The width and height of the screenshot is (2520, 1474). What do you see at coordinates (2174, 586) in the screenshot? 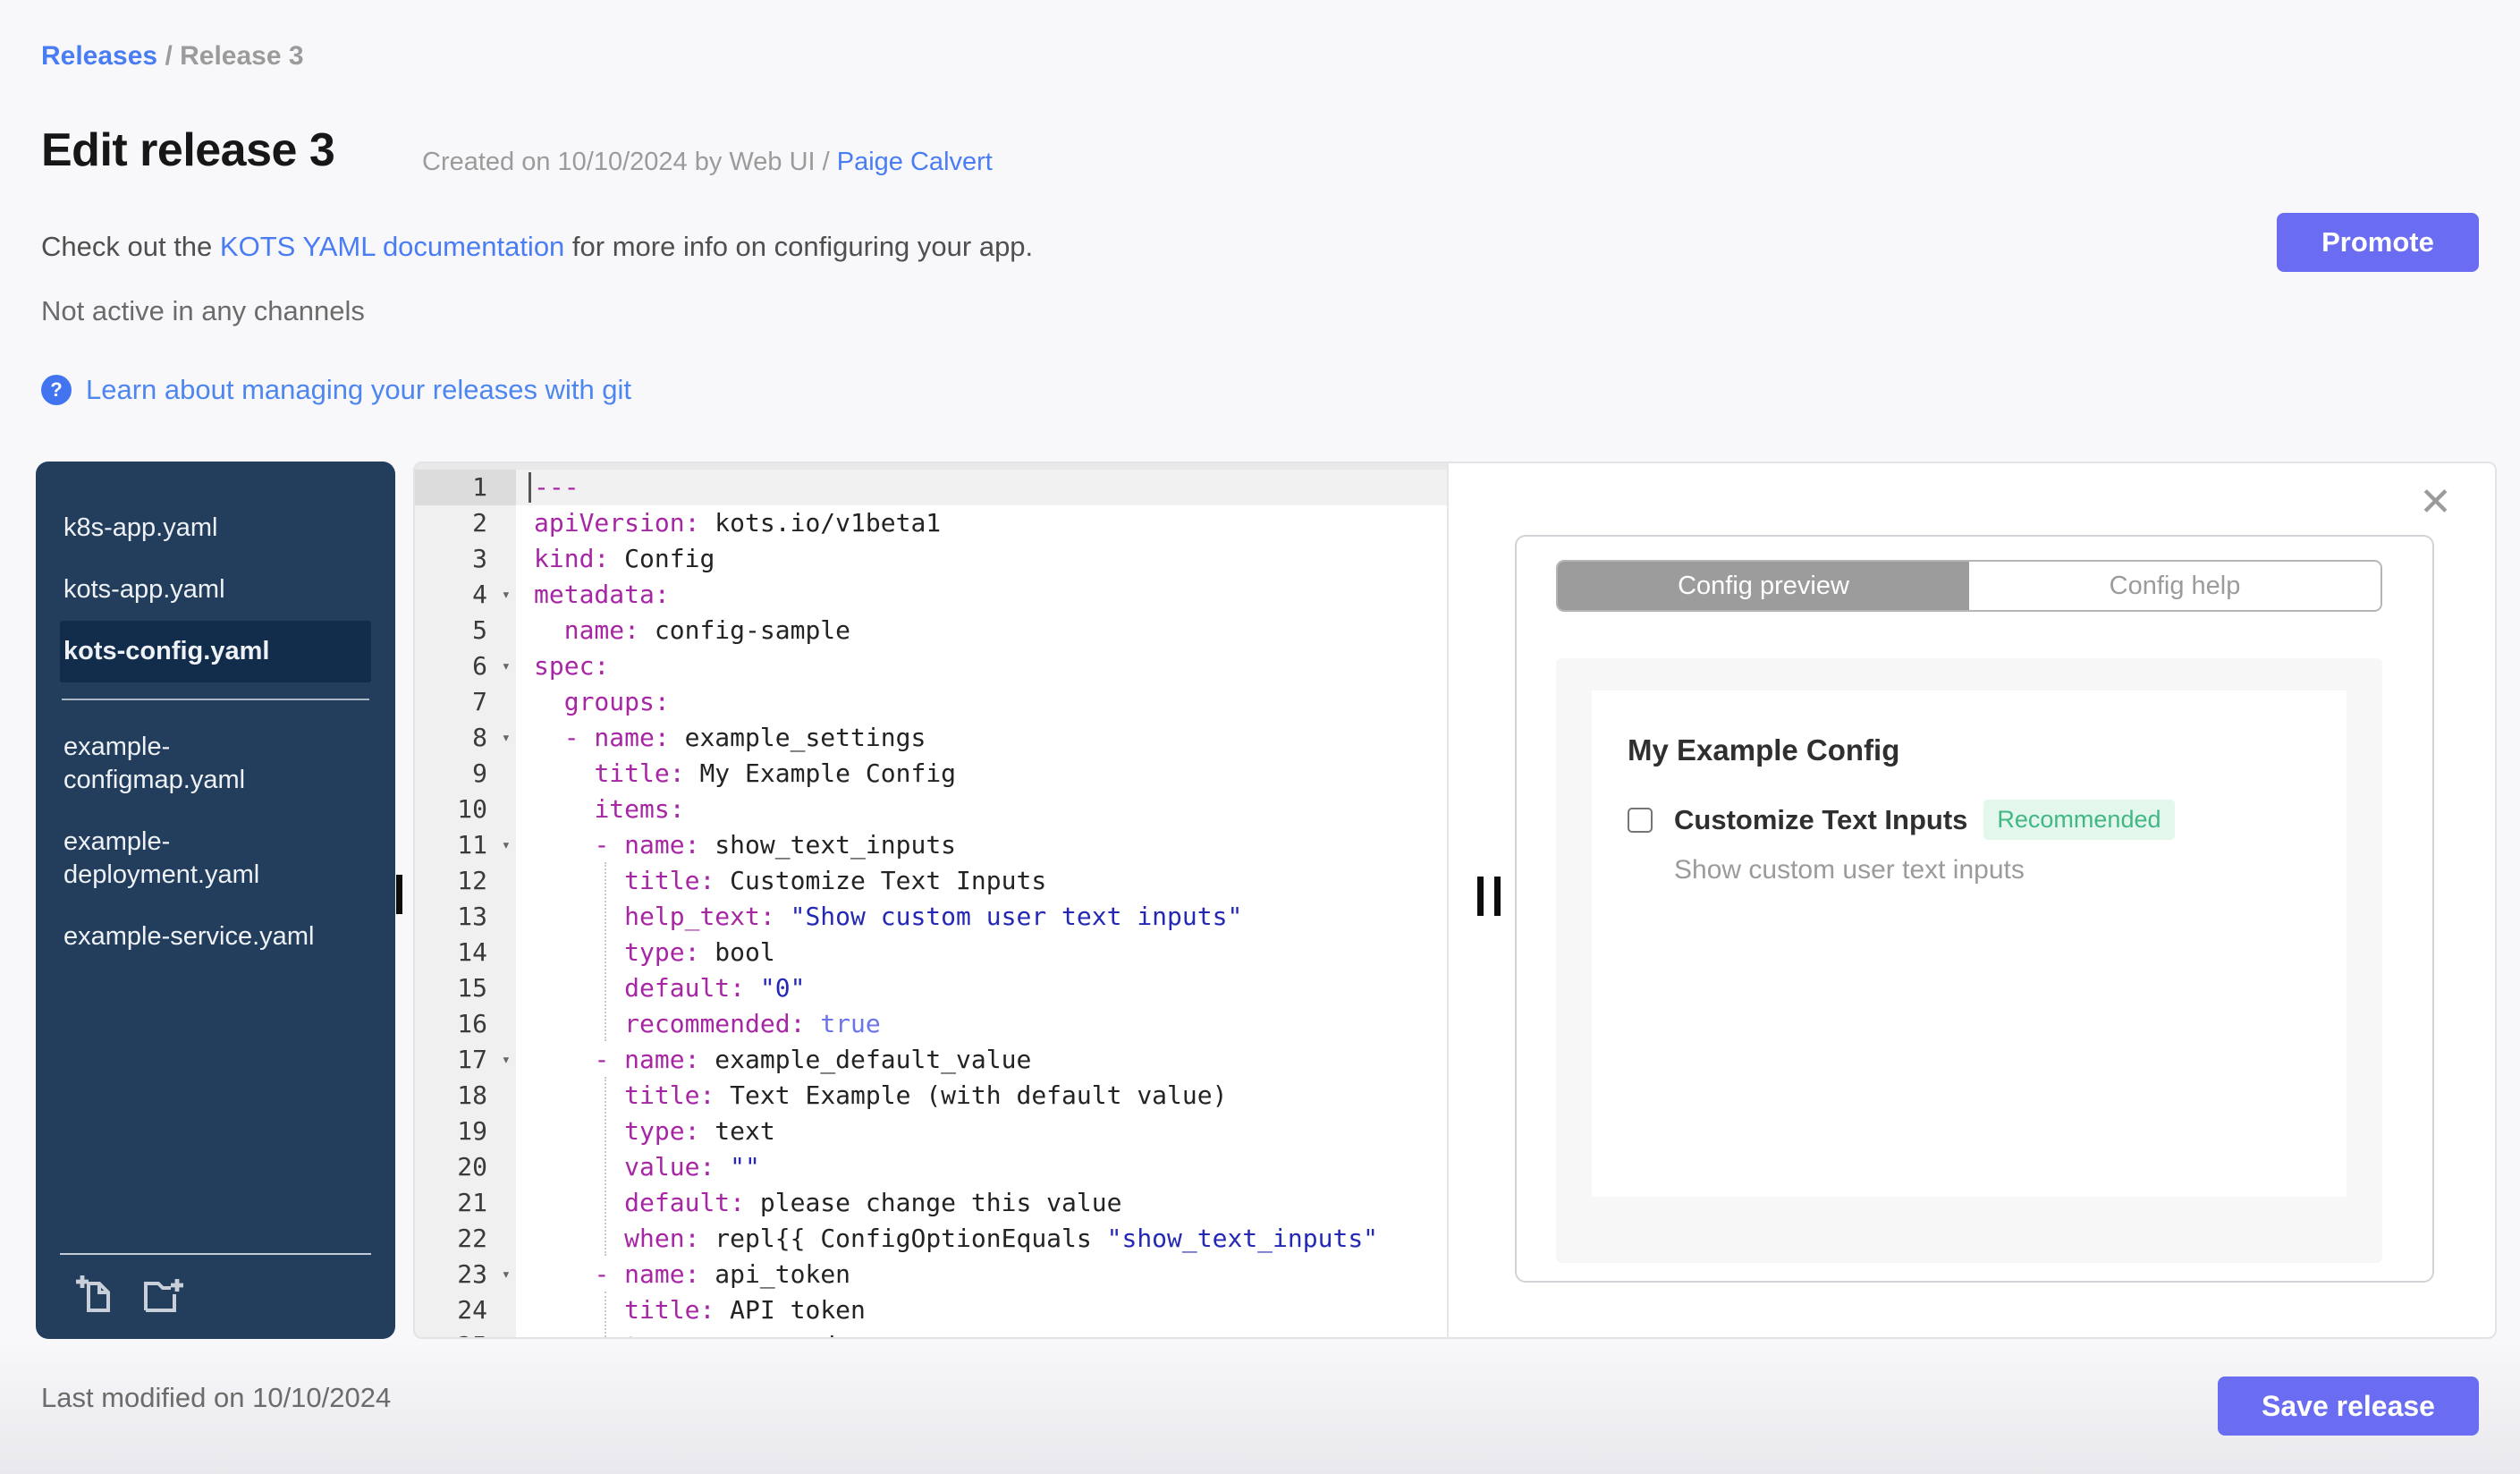
I see `tab-config-help: Config help` at bounding box center [2174, 586].